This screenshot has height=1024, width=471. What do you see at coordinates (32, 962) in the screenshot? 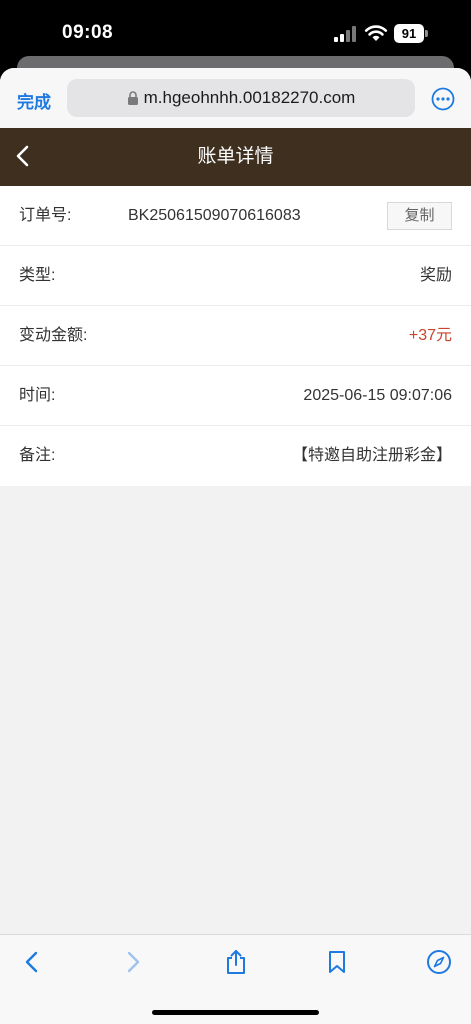
I see `back-icon` at bounding box center [32, 962].